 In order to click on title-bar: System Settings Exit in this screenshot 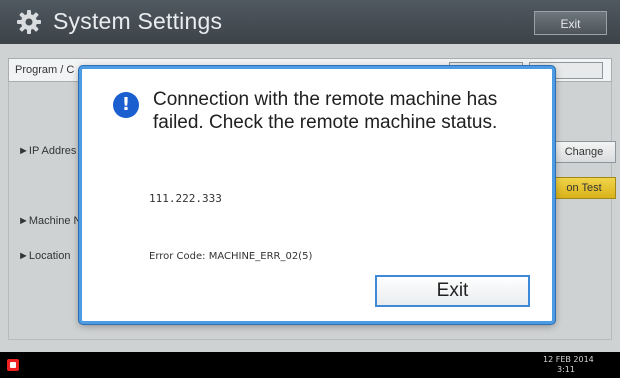, I will do `click(310, 22)`.